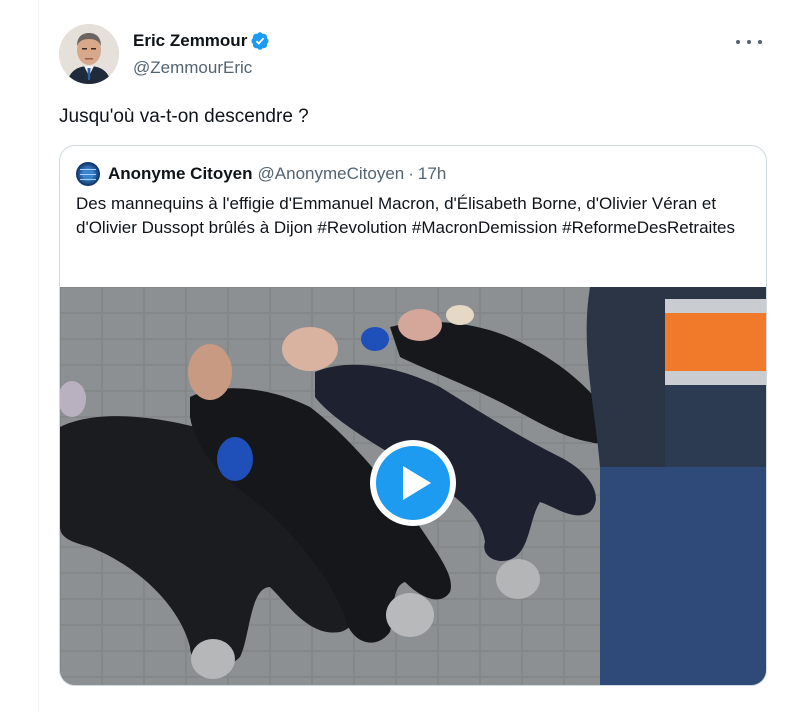 The height and width of the screenshot is (712, 798). Describe the element at coordinates (201, 54) in the screenshot. I see `author-name-block: Eric Zemmour @ZemmourEric` at that location.